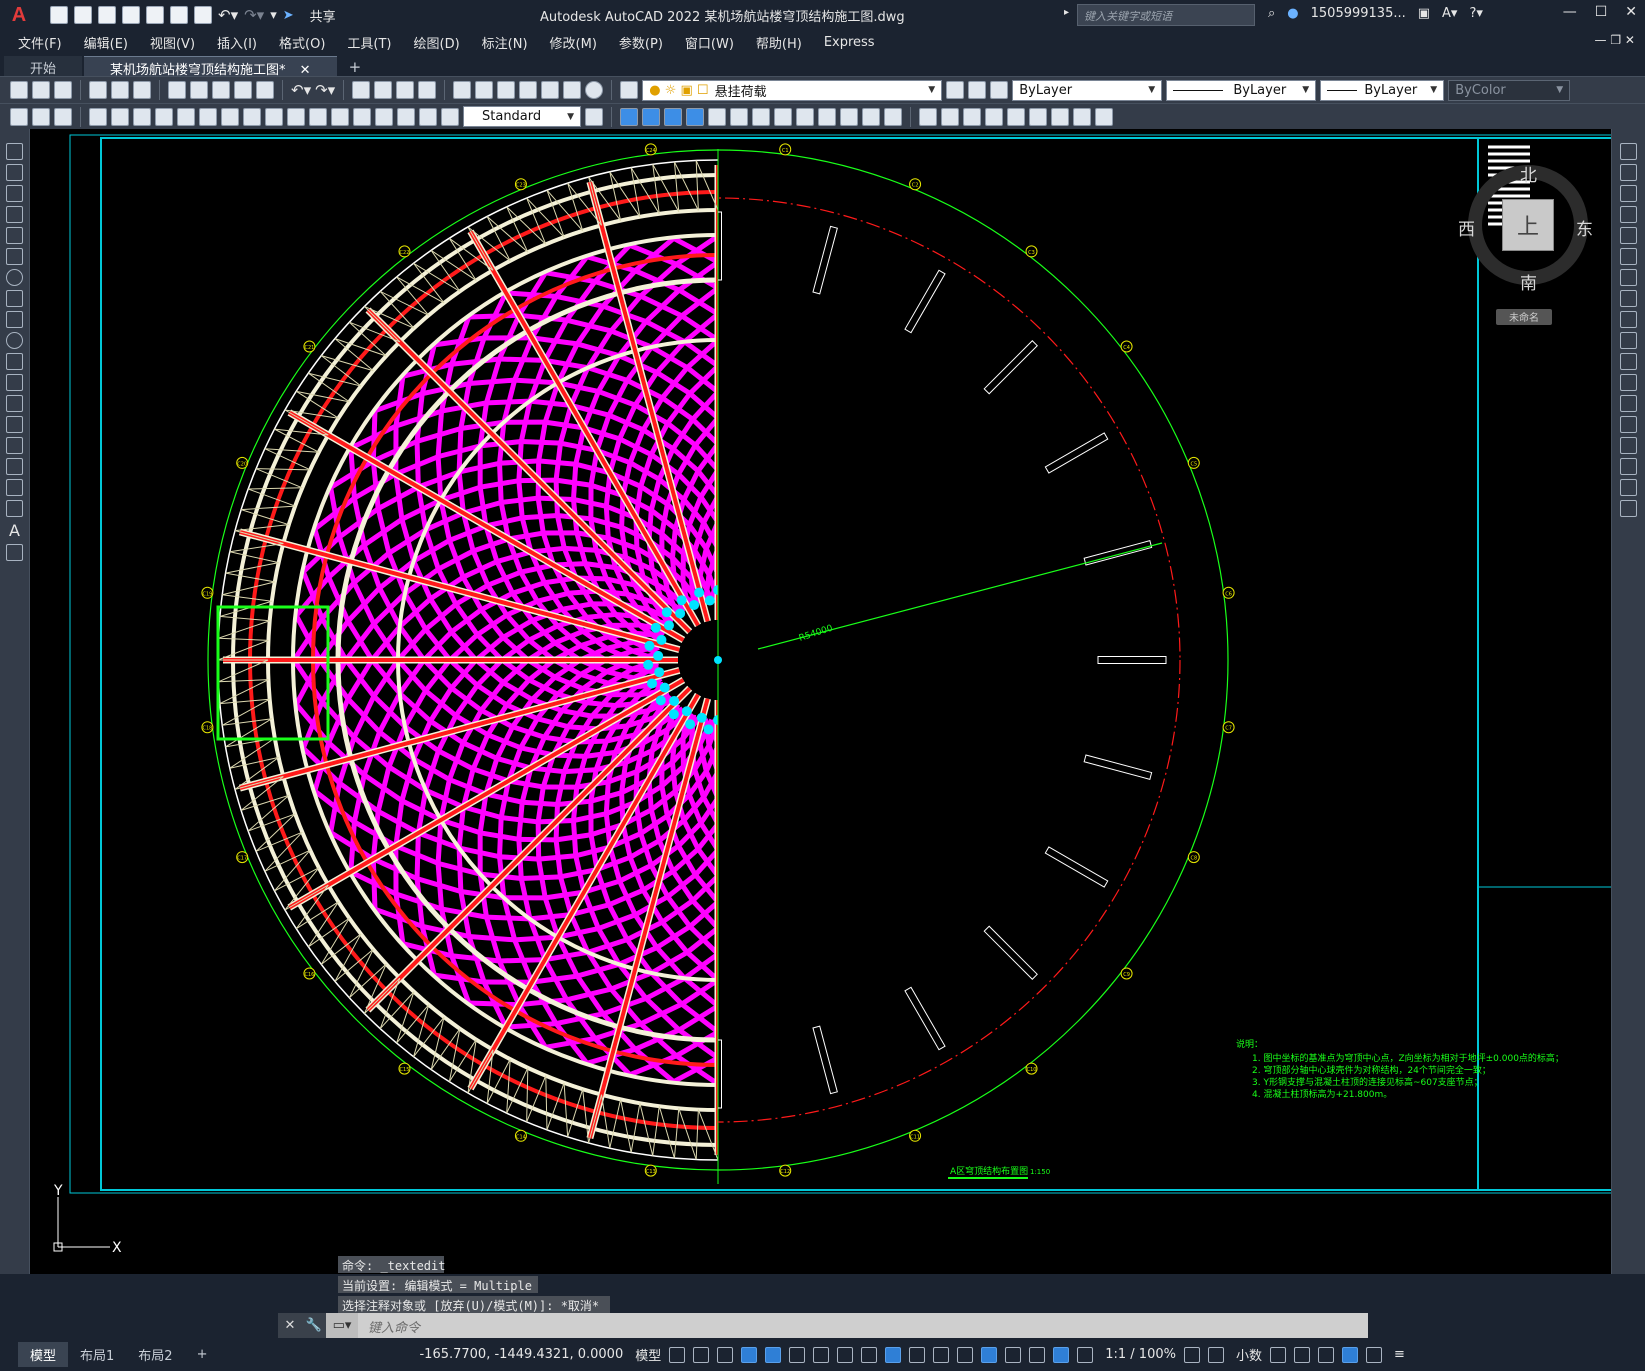 The image size is (1645, 1371). What do you see at coordinates (14, 193) in the screenshot?
I see `polyline-icon` at bounding box center [14, 193].